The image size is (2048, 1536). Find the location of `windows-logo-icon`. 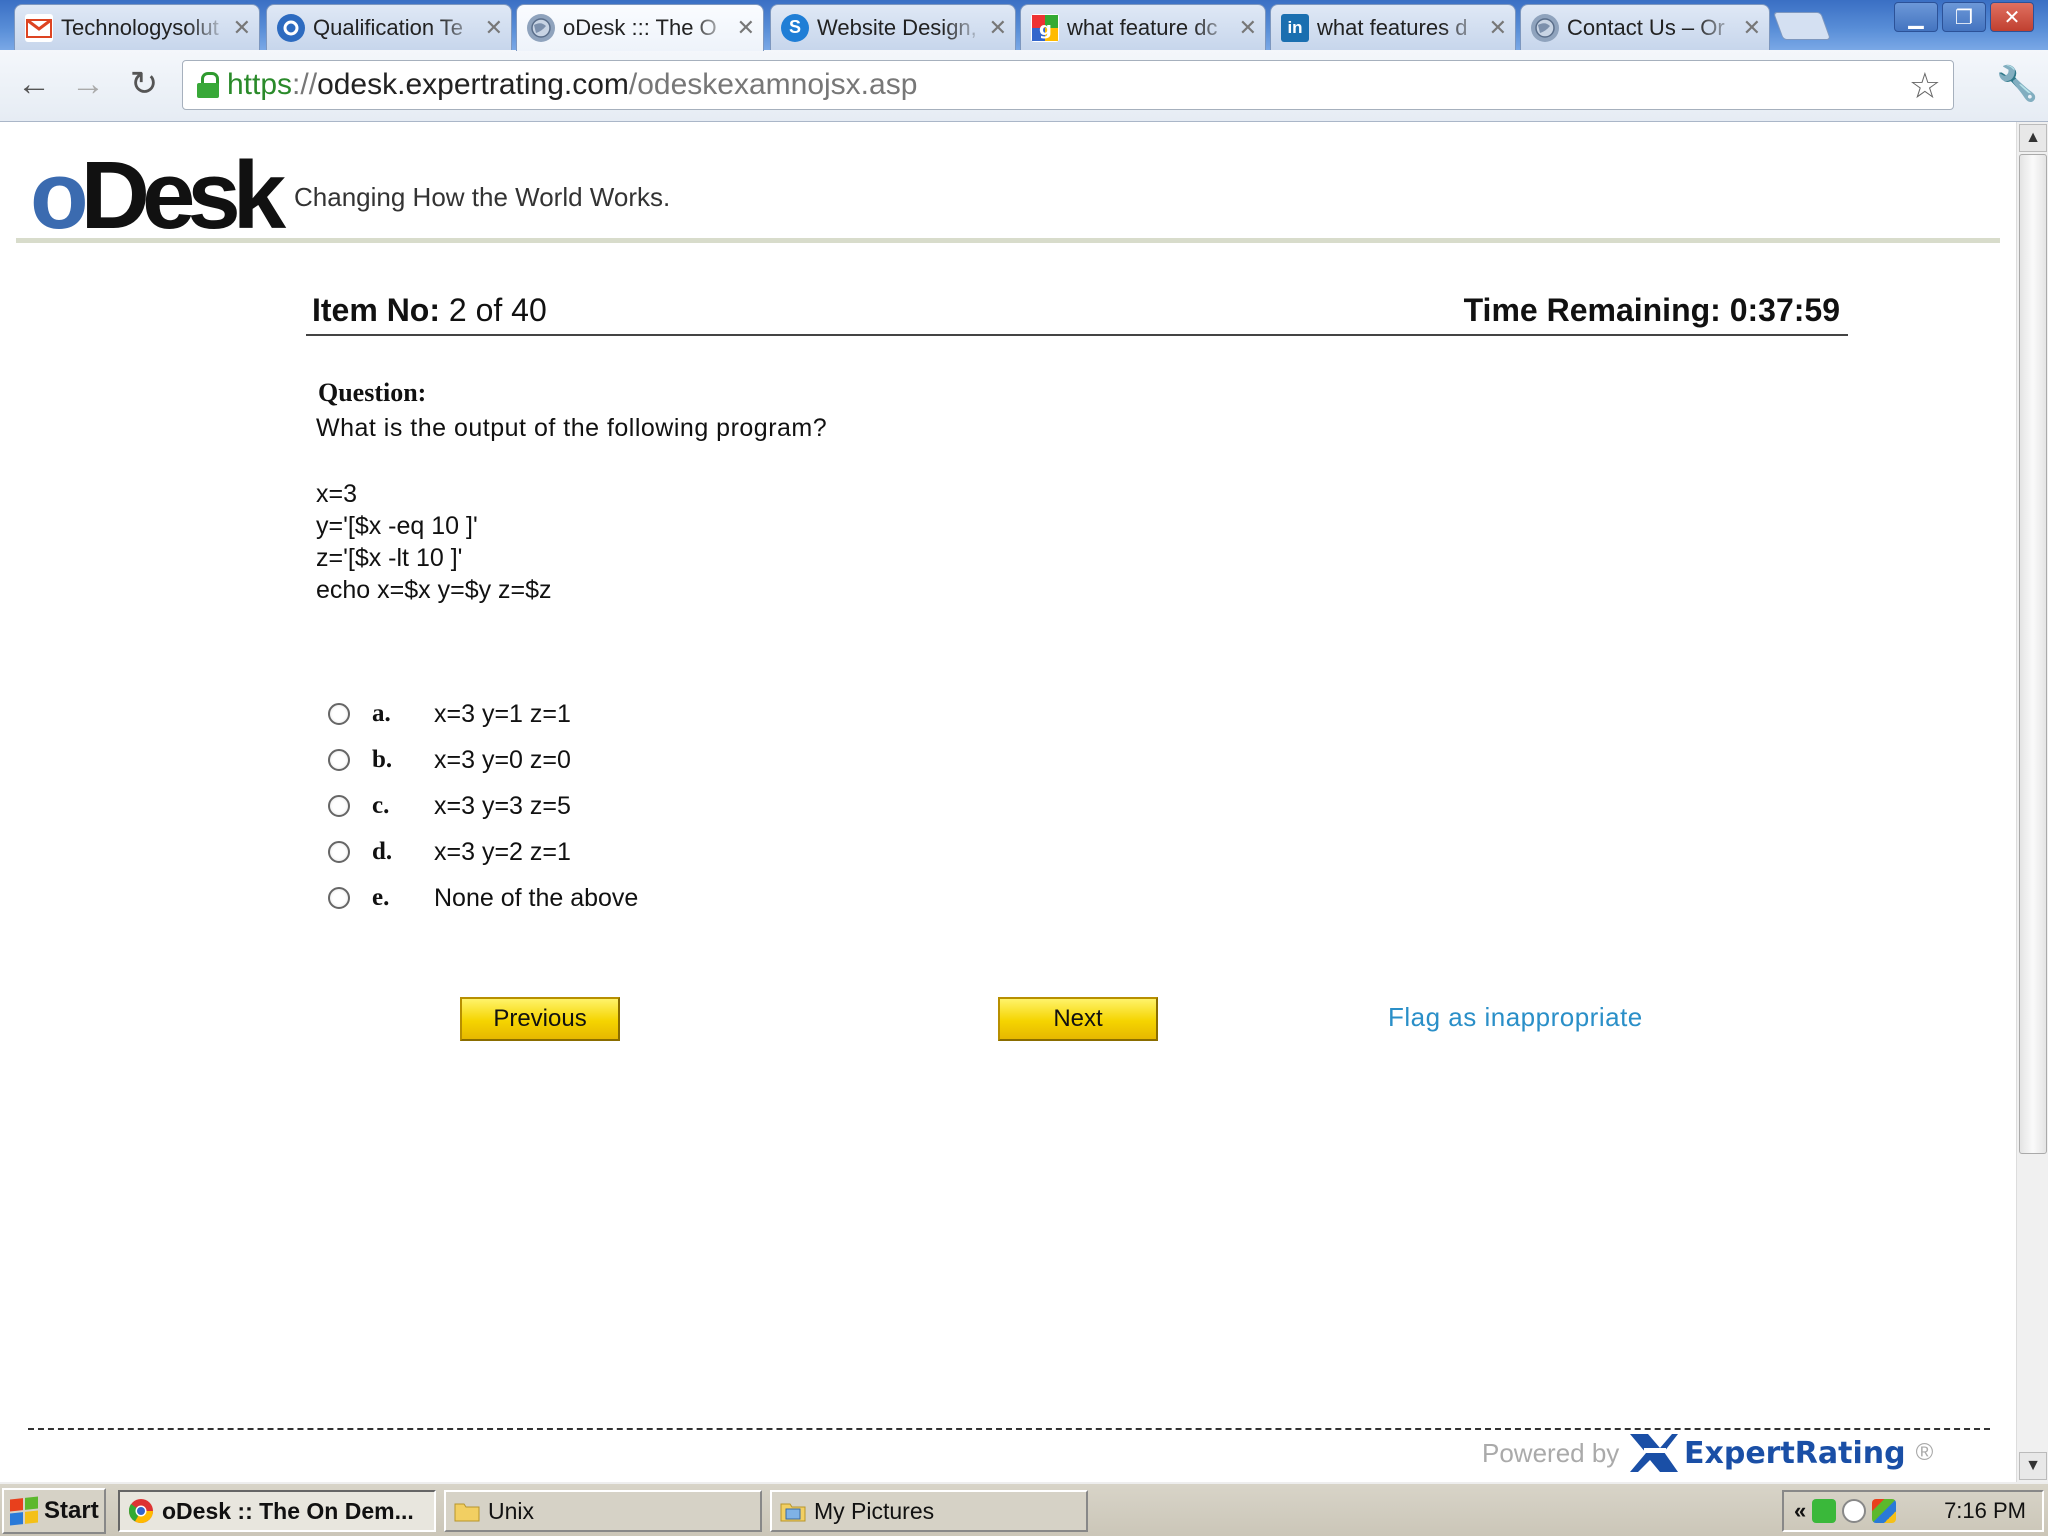

windows-logo-icon is located at coordinates (24, 1511).